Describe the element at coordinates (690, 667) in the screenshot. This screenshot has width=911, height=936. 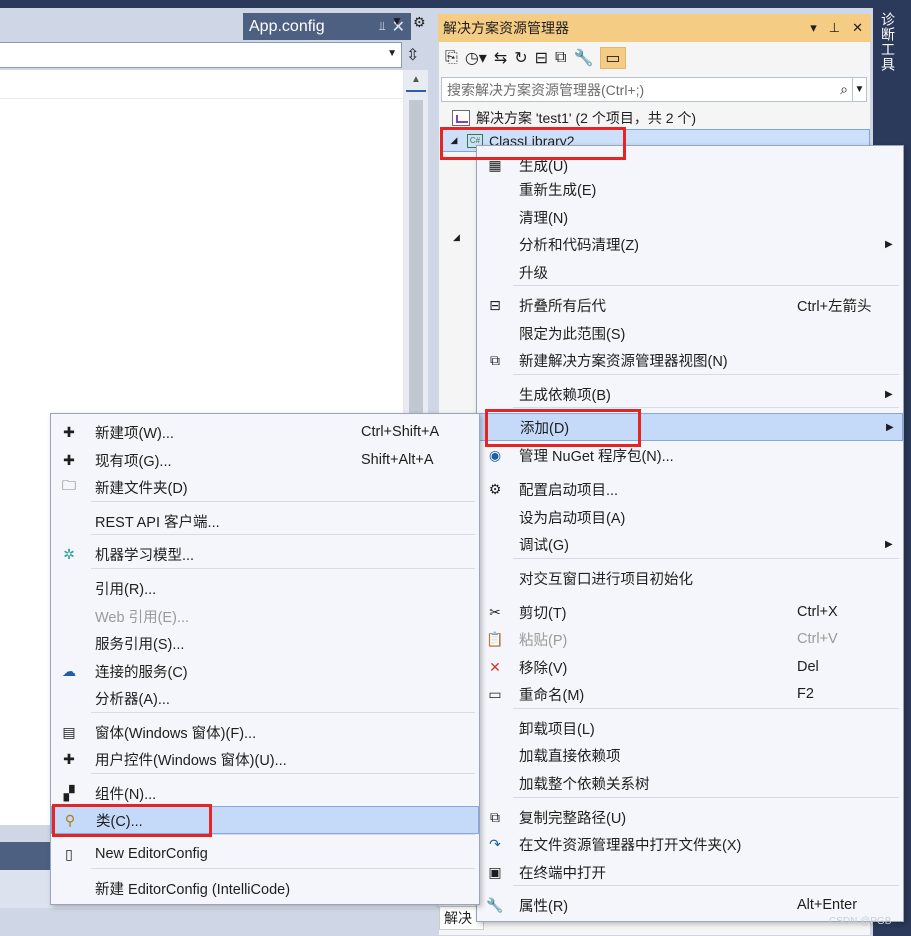
I see `context-menu-item: ✕ 移除(V) Del` at that location.